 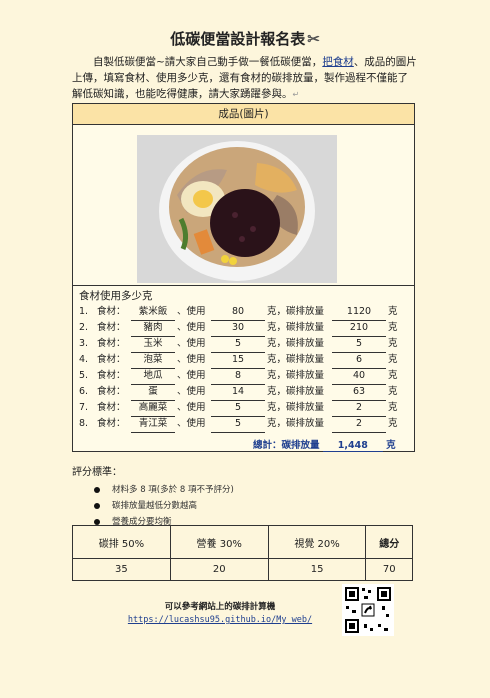 What do you see at coordinates (84, 343) in the screenshot?
I see `ingredient-number: 3.` at bounding box center [84, 343].